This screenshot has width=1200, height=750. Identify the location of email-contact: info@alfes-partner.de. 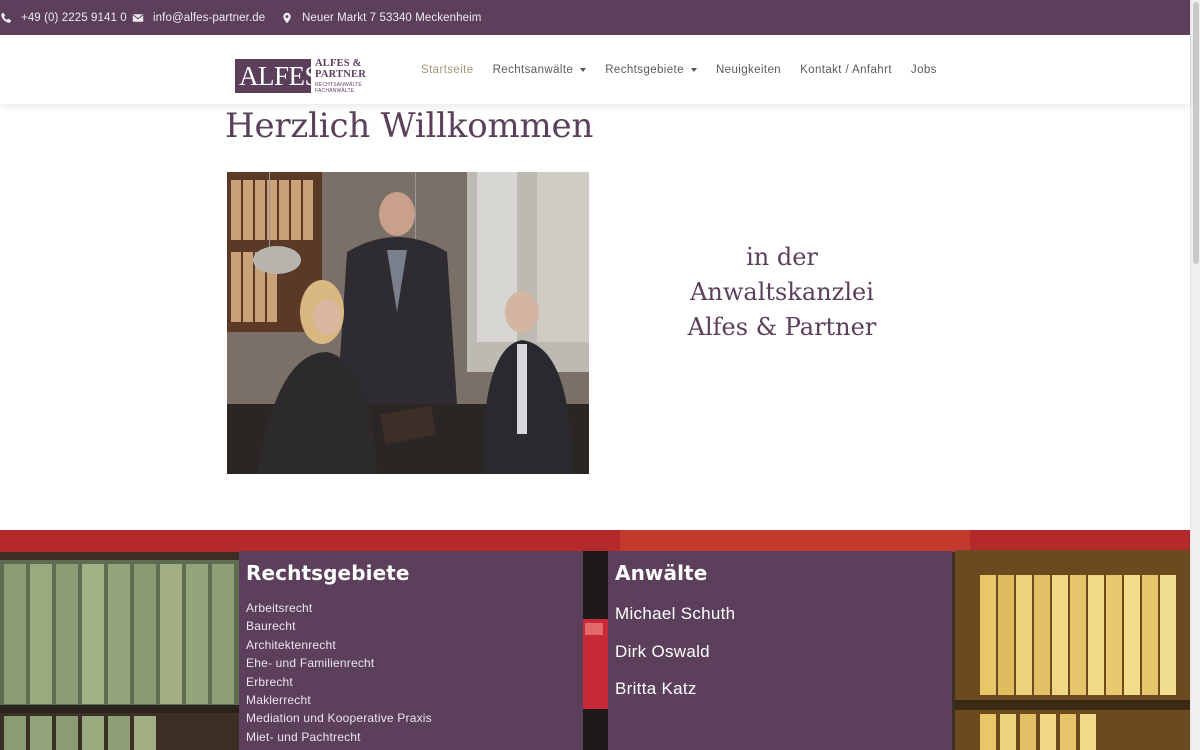
(198, 17).